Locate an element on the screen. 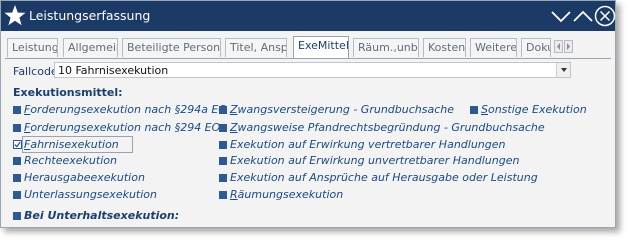 The image size is (630, 242). title-bar: Leistungserfassung is located at coordinates (309, 16).